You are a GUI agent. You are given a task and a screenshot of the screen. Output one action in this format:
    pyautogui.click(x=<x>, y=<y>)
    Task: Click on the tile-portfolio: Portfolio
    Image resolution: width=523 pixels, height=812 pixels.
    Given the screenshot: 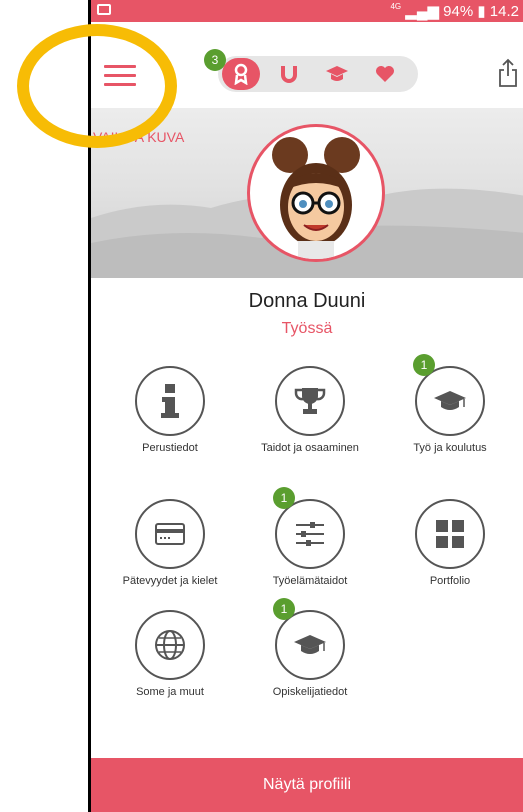 What is the action you would take?
    pyautogui.click(x=450, y=543)
    